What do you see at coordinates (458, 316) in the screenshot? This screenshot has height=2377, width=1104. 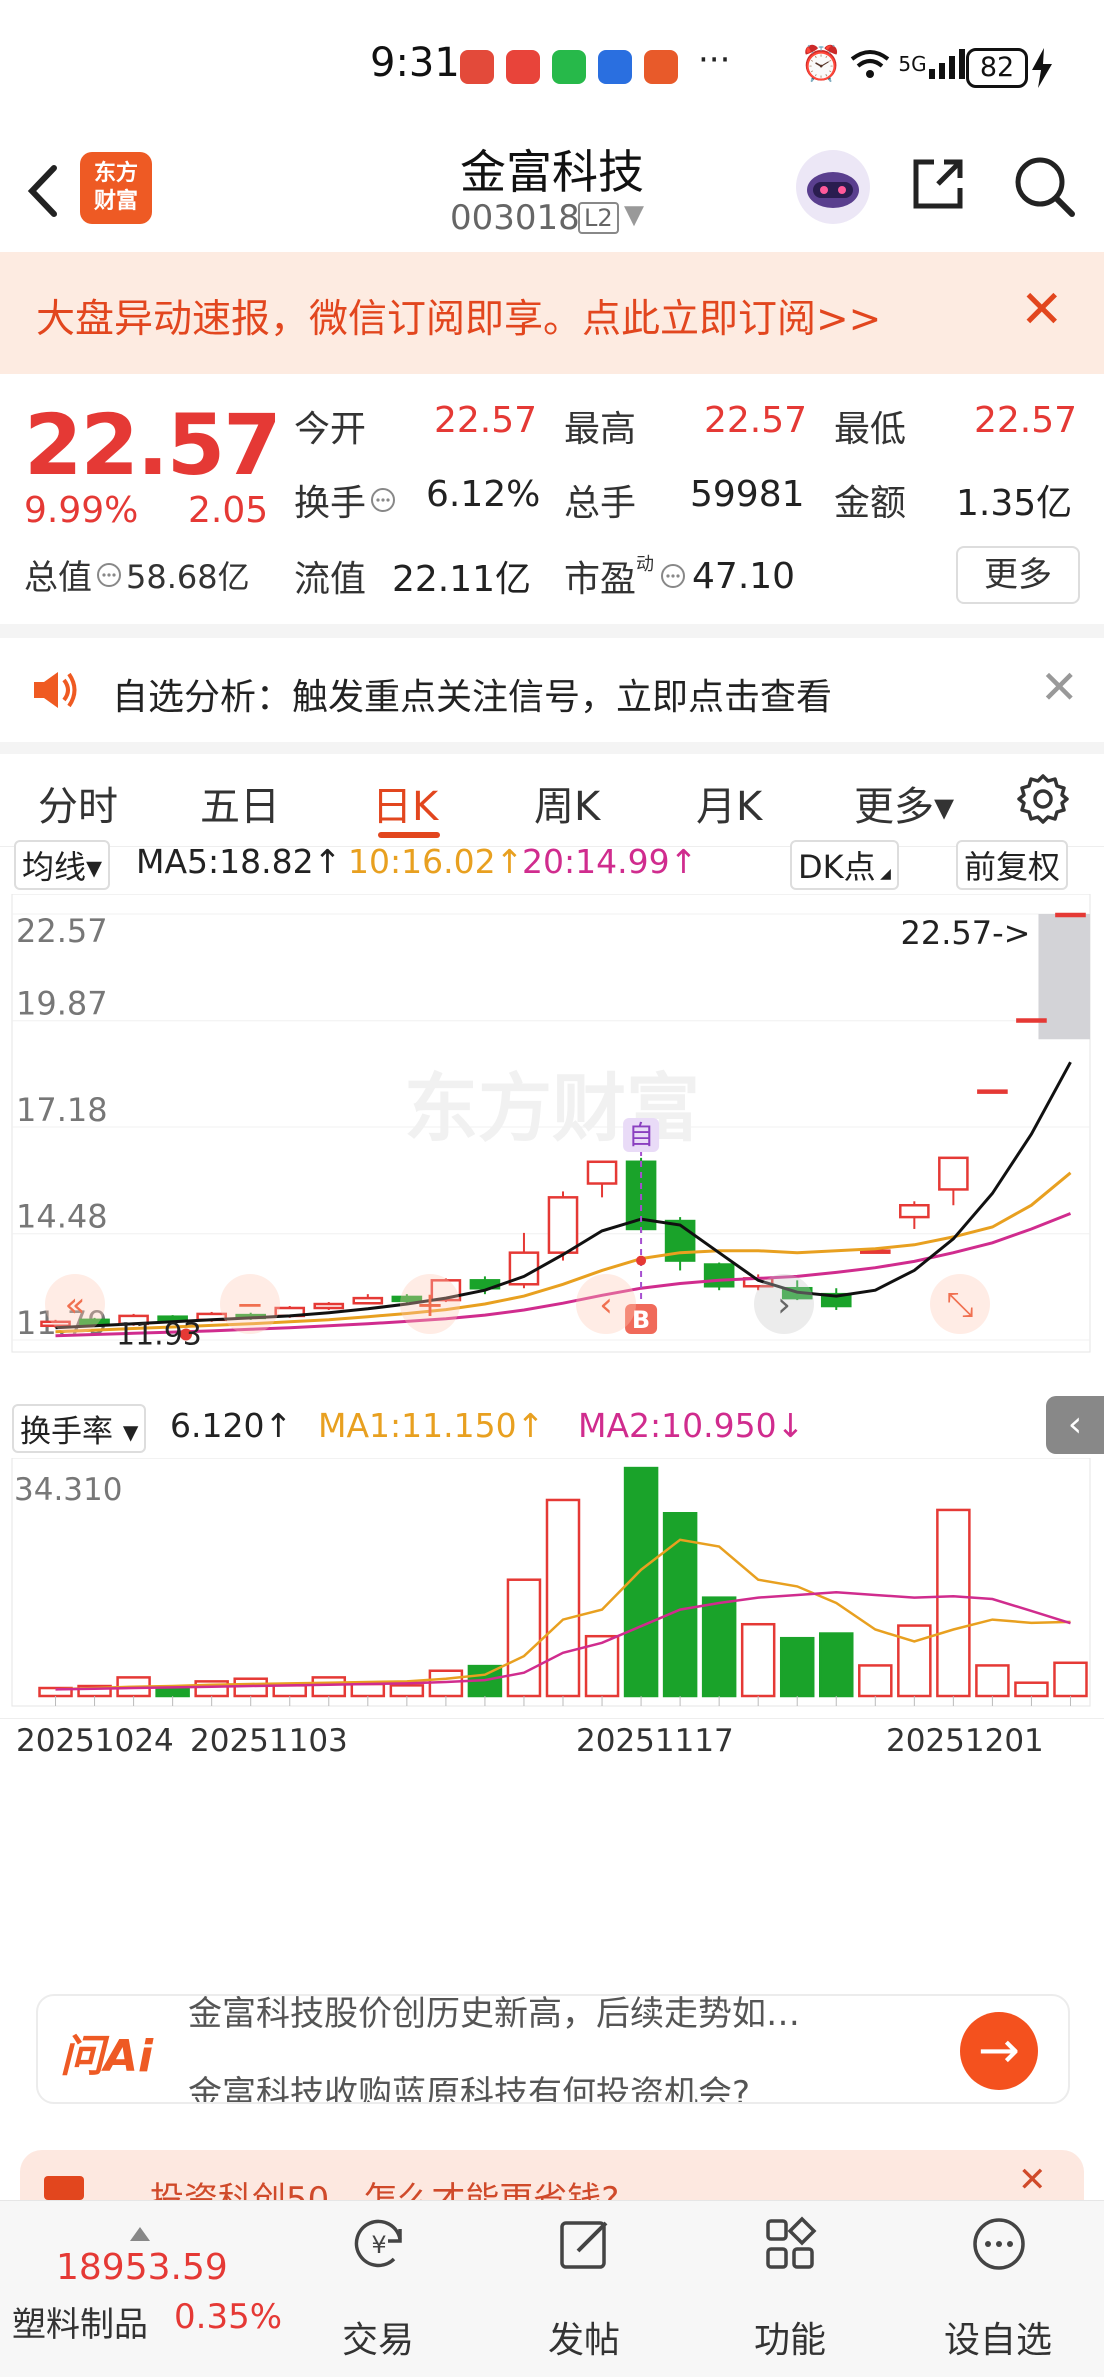 I see `banner-text: 大盘异动速报，微信订阅即享。点此立即订阅>>` at bounding box center [458, 316].